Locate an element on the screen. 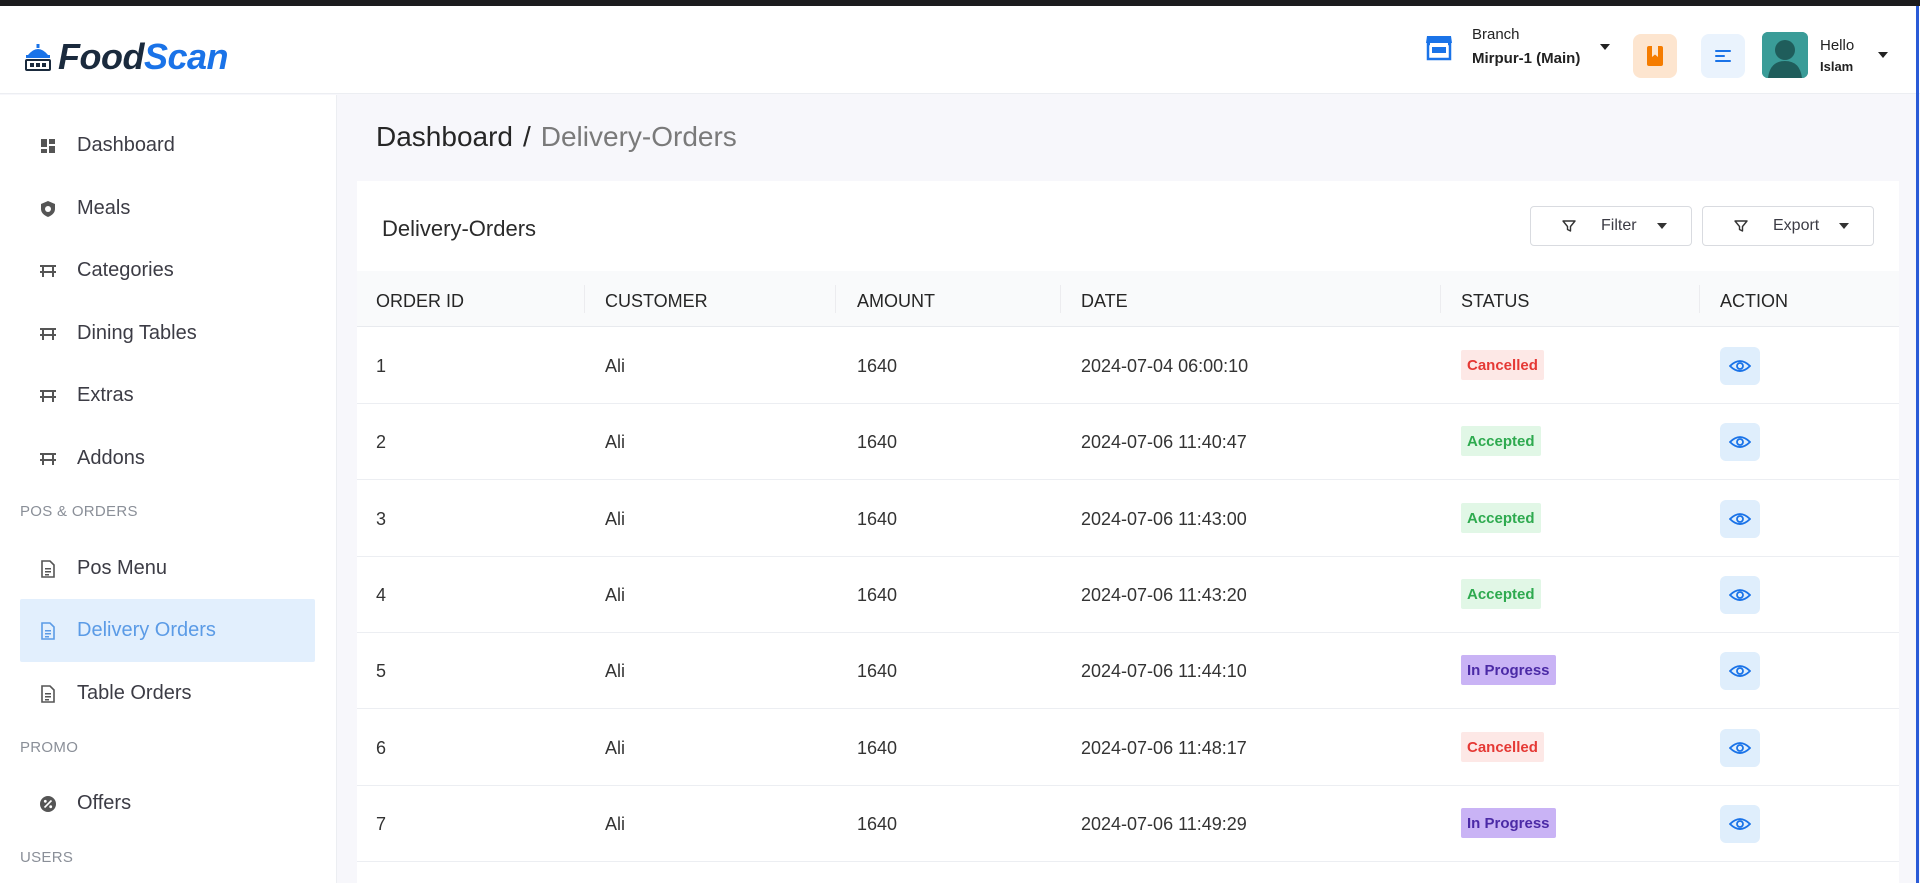 The image size is (1920, 883). menu-toggle-button is located at coordinates (1723, 56).